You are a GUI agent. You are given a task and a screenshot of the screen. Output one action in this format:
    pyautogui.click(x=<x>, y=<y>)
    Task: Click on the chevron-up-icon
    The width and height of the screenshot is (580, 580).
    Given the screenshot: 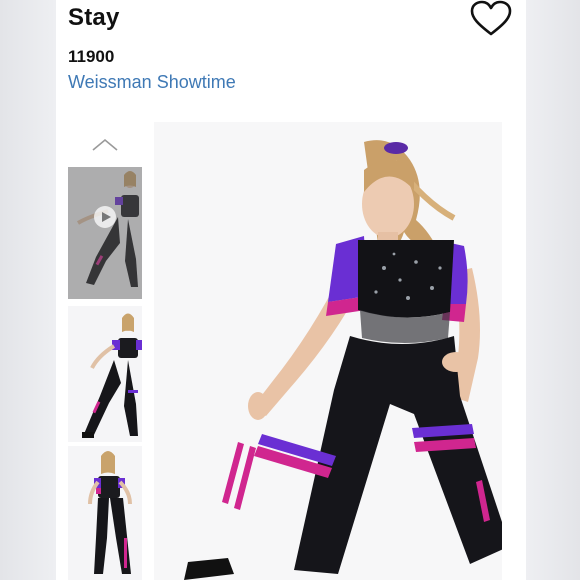 What is the action you would take?
    pyautogui.click(x=105, y=144)
    